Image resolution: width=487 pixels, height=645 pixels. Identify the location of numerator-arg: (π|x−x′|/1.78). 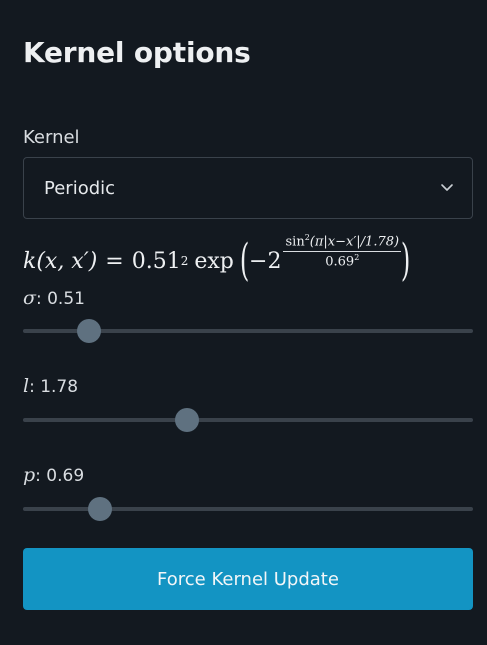
(354, 242).